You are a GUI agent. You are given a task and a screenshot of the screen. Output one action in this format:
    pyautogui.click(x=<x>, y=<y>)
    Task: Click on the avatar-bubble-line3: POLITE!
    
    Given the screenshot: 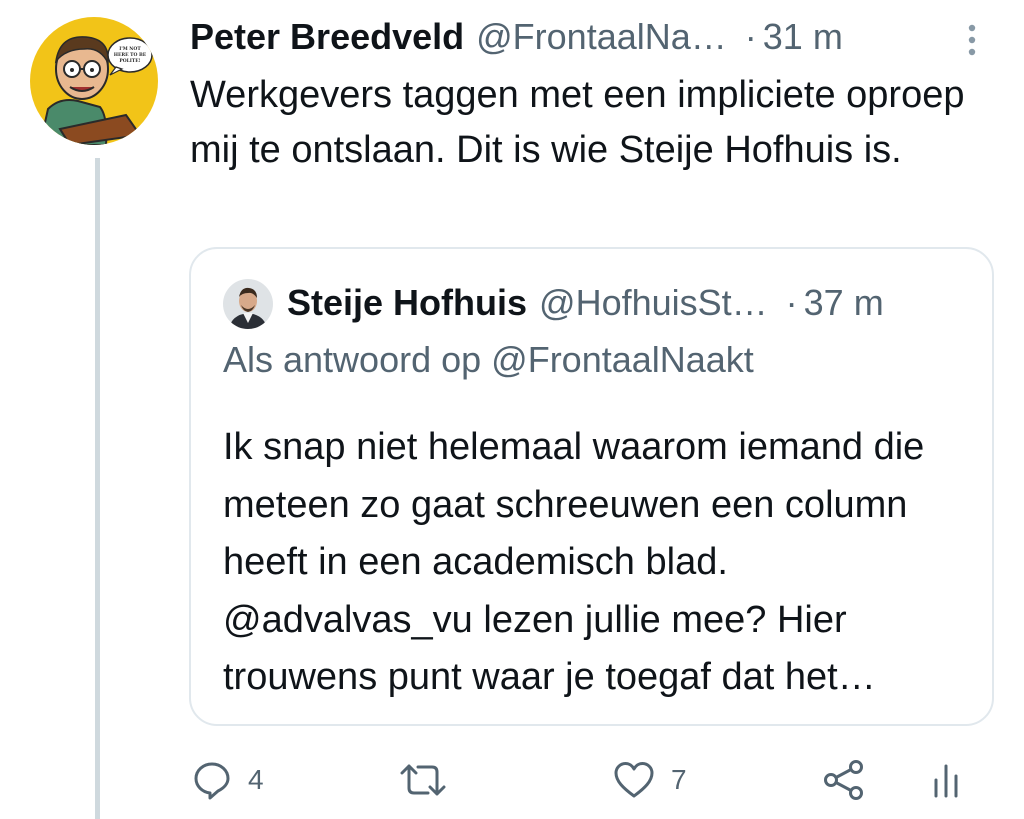 What is the action you would take?
    pyautogui.click(x=129, y=61)
    